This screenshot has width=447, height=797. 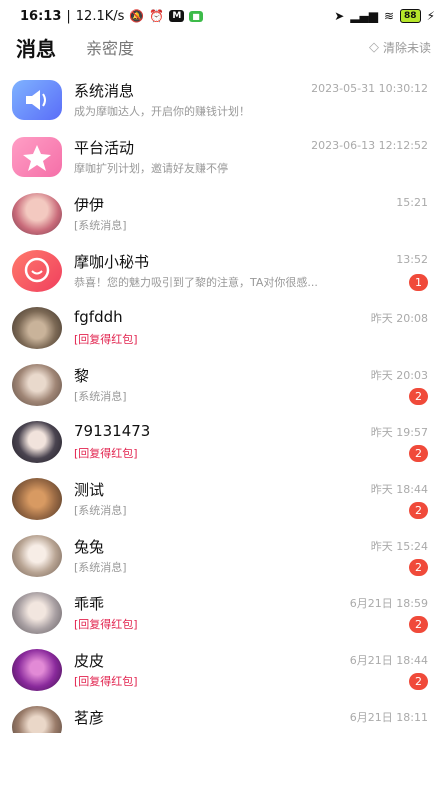 I want to click on list-item: 乖乖 [回复得红包] 6月21日 18:59 2, so click(x=223, y=611).